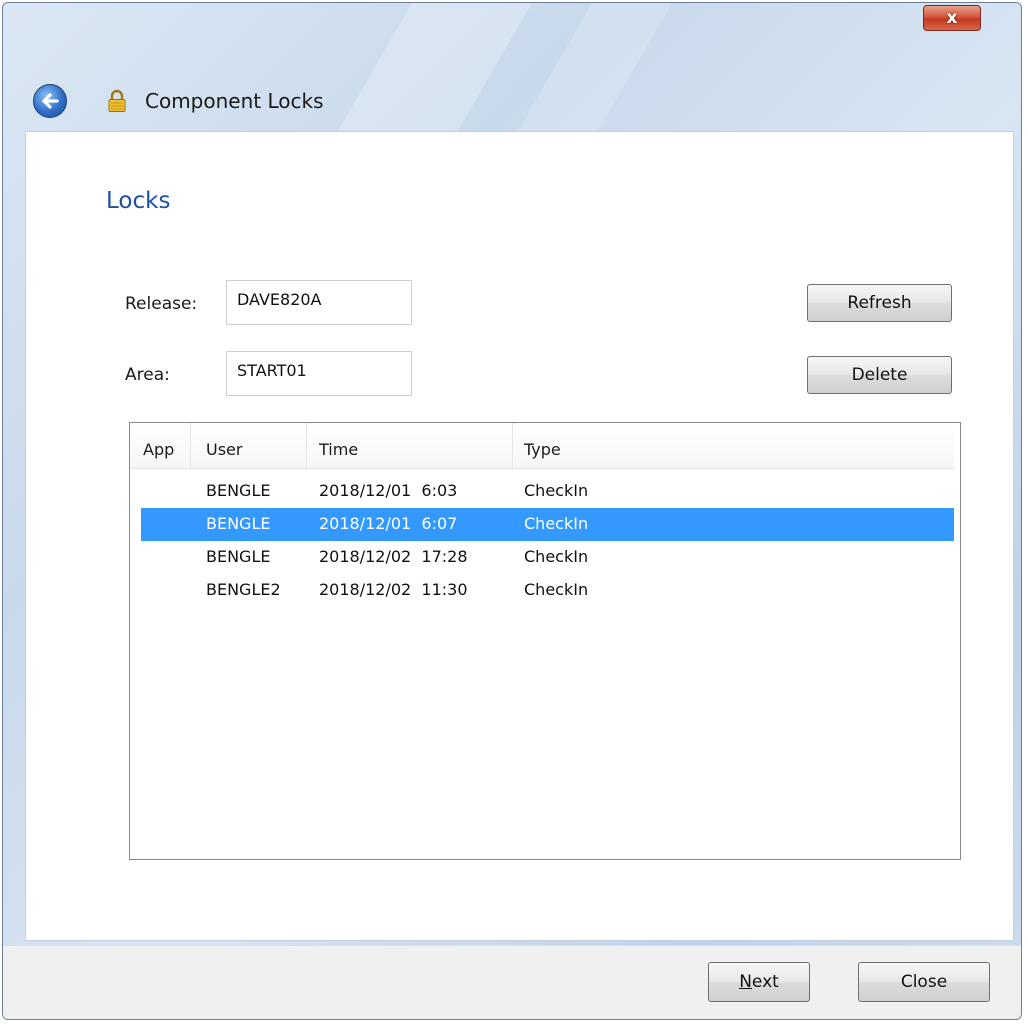 The width and height of the screenshot is (1028, 1025). What do you see at coordinates (393, 589) in the screenshot?
I see `cell-time: 2018/12/02 11:30` at bounding box center [393, 589].